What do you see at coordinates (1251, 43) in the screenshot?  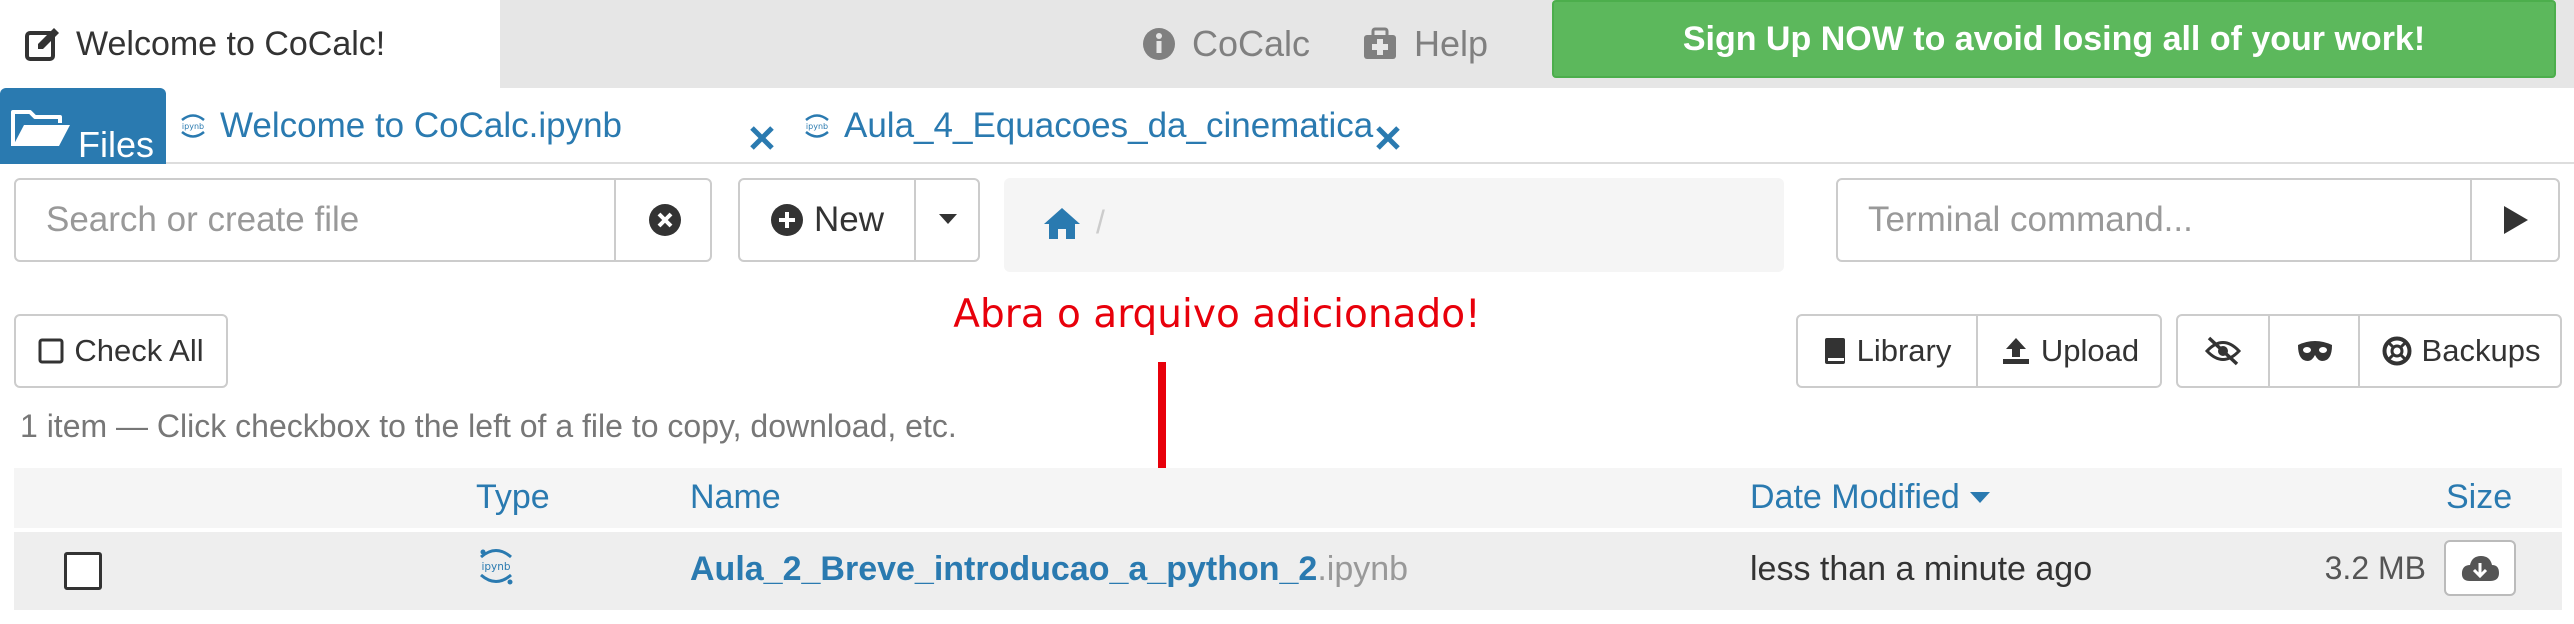 I see `cocalc-link-label: CoCalc` at bounding box center [1251, 43].